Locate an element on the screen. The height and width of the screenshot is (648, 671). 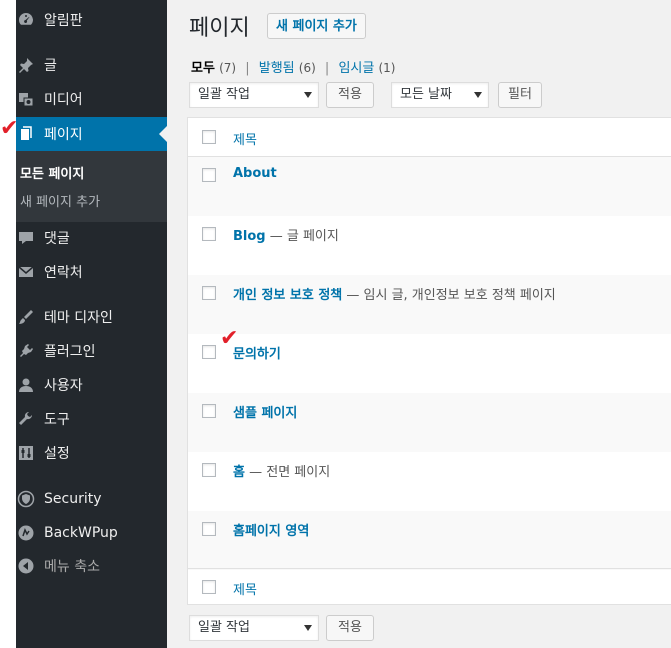
table-header: 제목 is located at coordinates (429, 137).